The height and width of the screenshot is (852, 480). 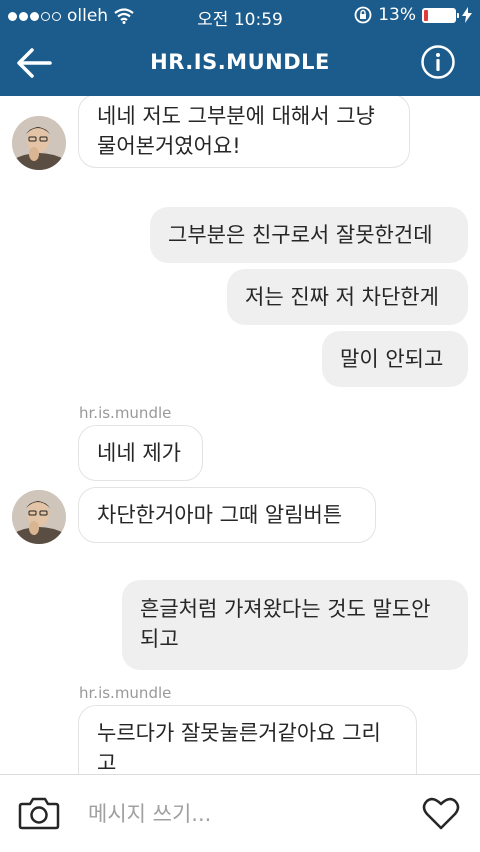 I want to click on battery-icon, so click(x=440, y=15).